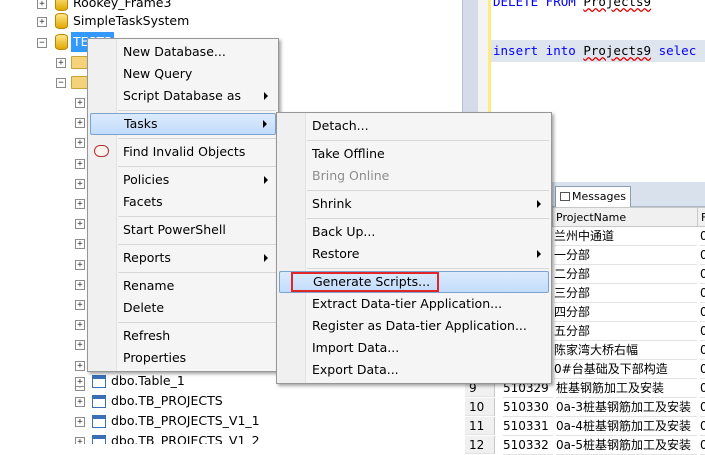 Image resolution: width=705 pixels, height=455 pixels. Describe the element at coordinates (626, 445) in the screenshot. I see `grid-cell-projectname: 0a-5桩基钢筋加工及安装` at that location.